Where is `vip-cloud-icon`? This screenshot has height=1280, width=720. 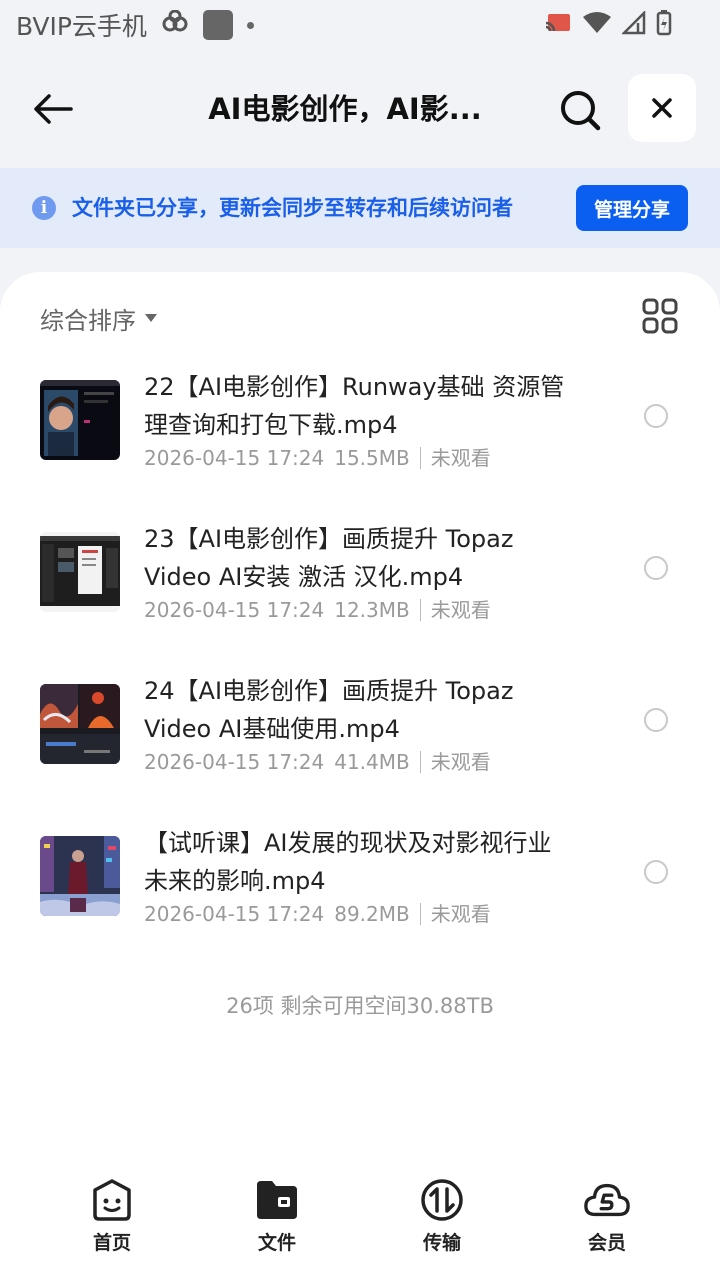
vip-cloud-icon is located at coordinates (607, 1200).